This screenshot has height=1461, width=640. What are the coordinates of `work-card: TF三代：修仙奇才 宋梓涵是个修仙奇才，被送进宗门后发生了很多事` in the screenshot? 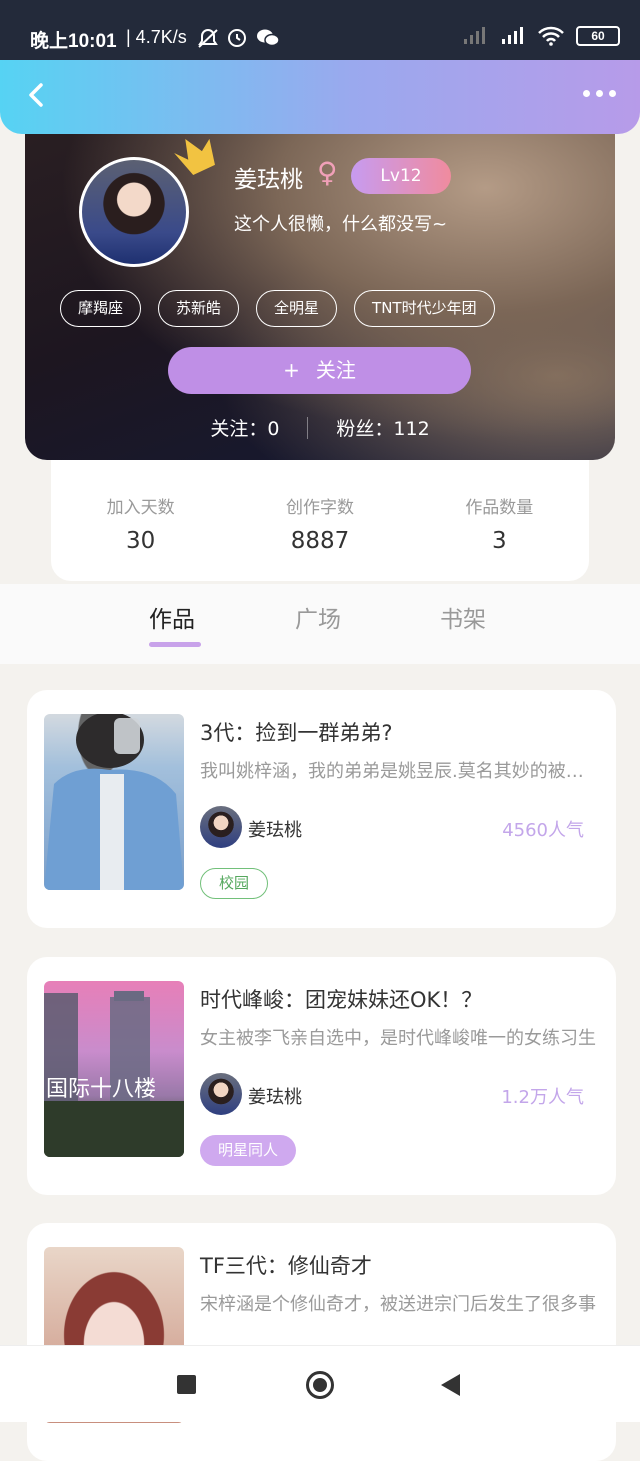 It's located at (321, 1342).